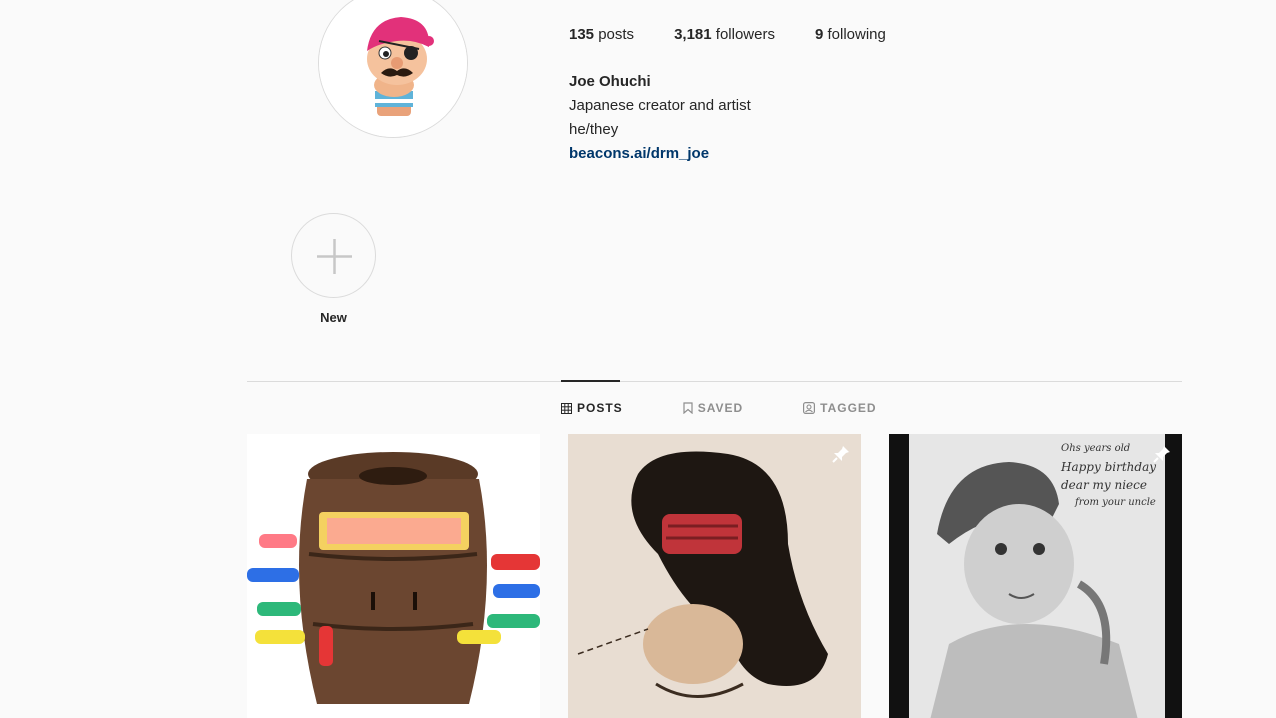  I want to click on barrel-toy-image, so click(393, 576).